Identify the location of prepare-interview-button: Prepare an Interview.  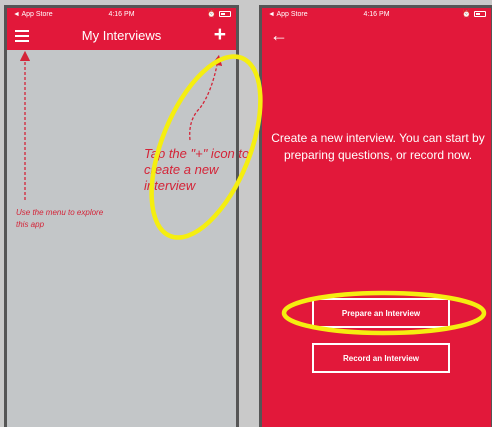
(381, 313).